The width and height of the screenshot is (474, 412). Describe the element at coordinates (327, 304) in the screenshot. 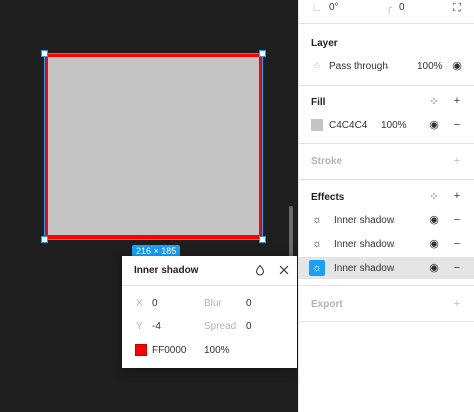

I see `export-title: Export` at that location.